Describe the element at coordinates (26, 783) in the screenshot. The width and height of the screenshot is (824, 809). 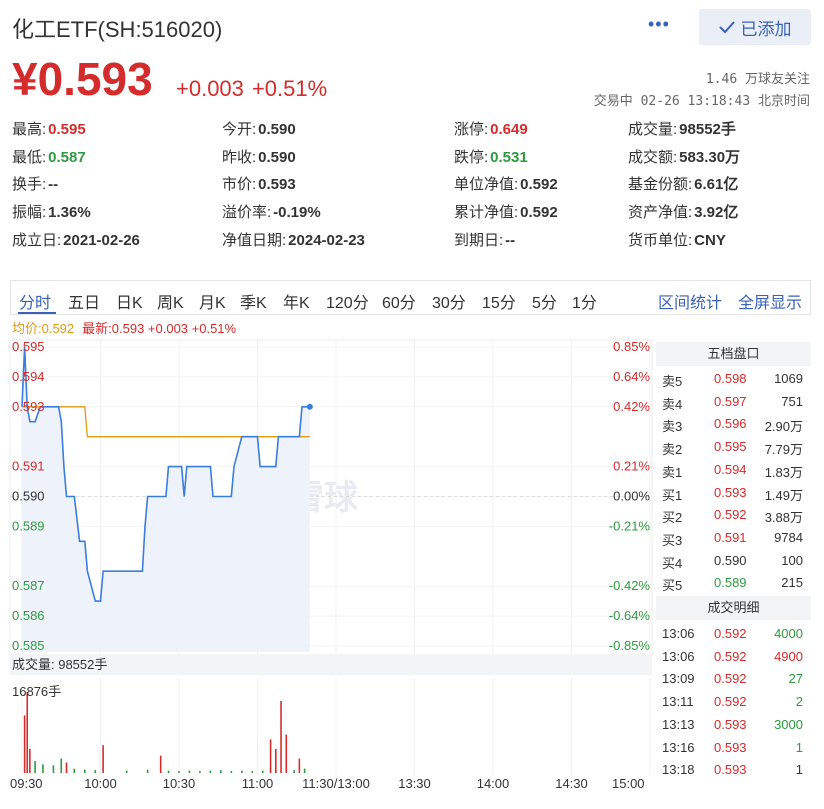
I see `x-tick-label: 09:30` at that location.